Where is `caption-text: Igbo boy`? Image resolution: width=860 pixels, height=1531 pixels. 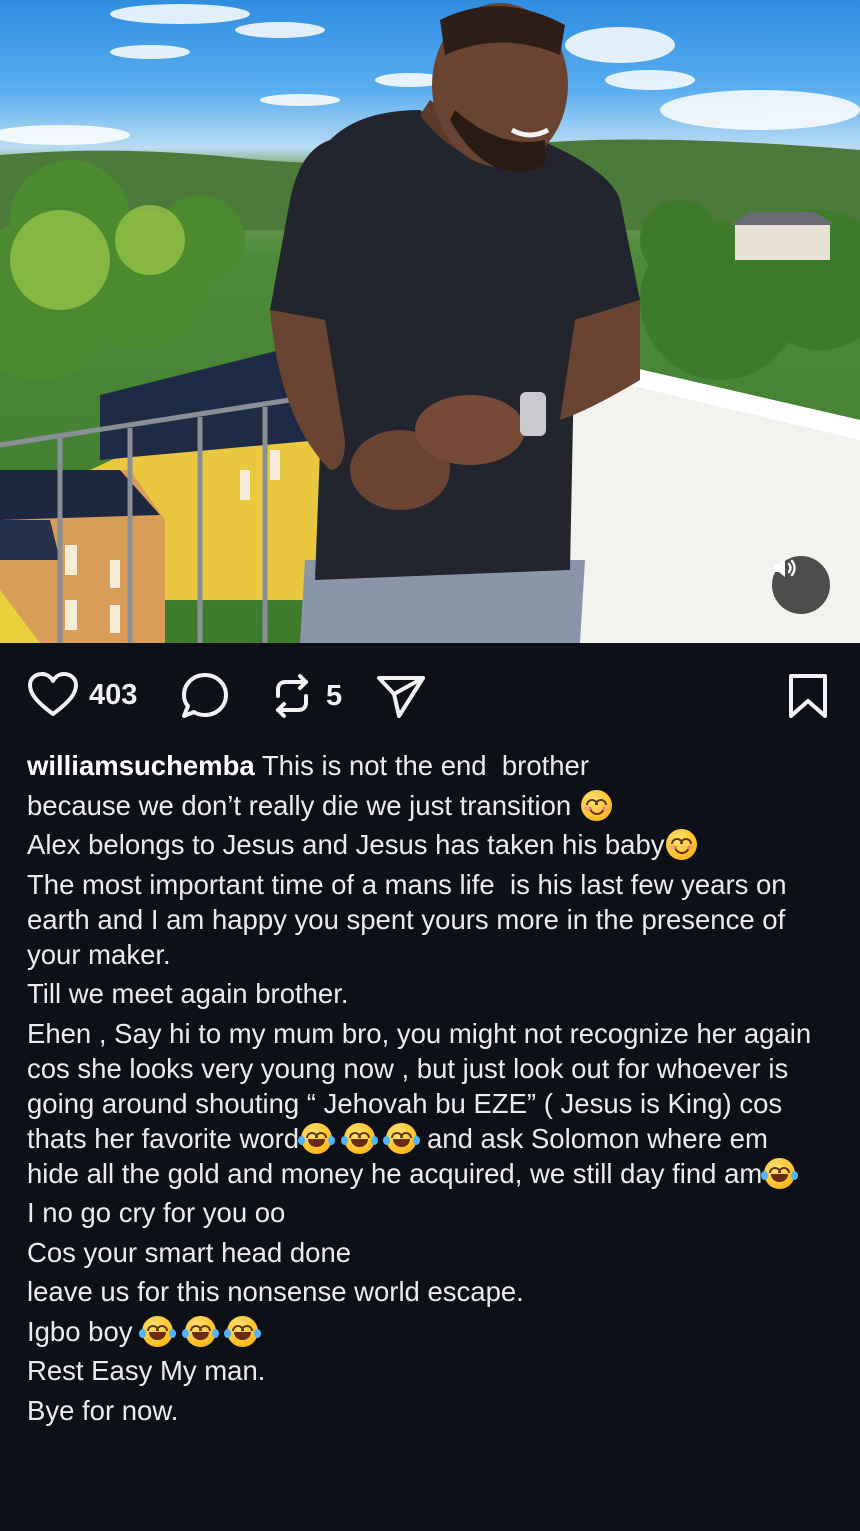
caption-text: Igbo boy is located at coordinates (84, 1331).